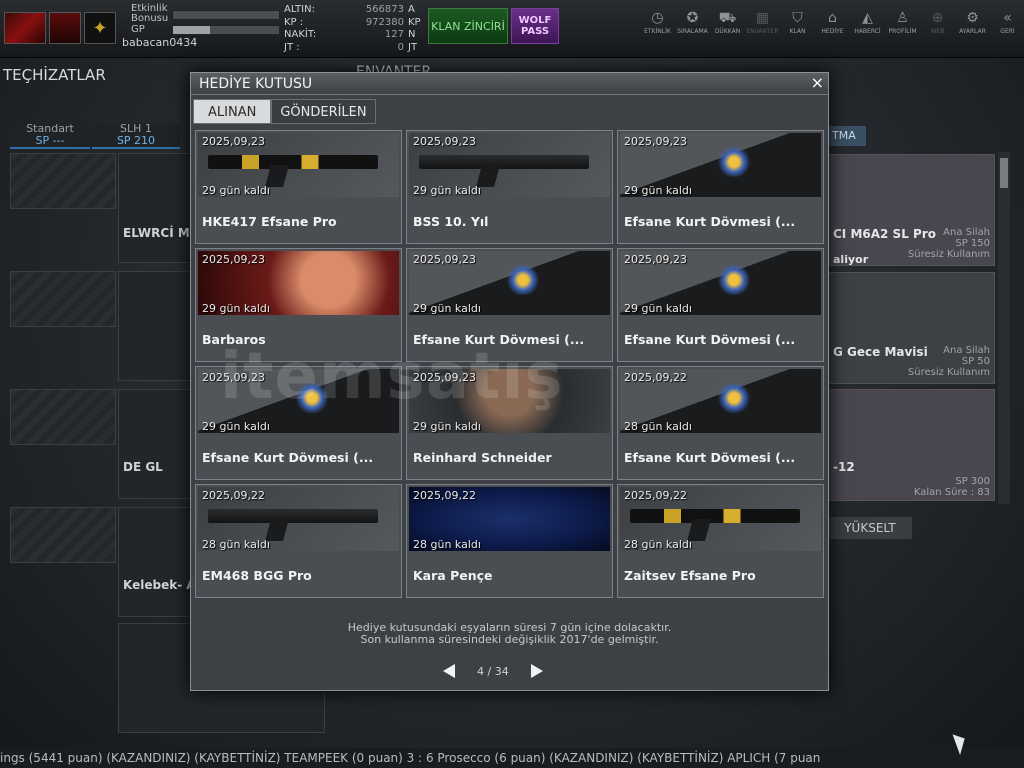  I want to click on shield-icon: ⛉, so click(797, 18).